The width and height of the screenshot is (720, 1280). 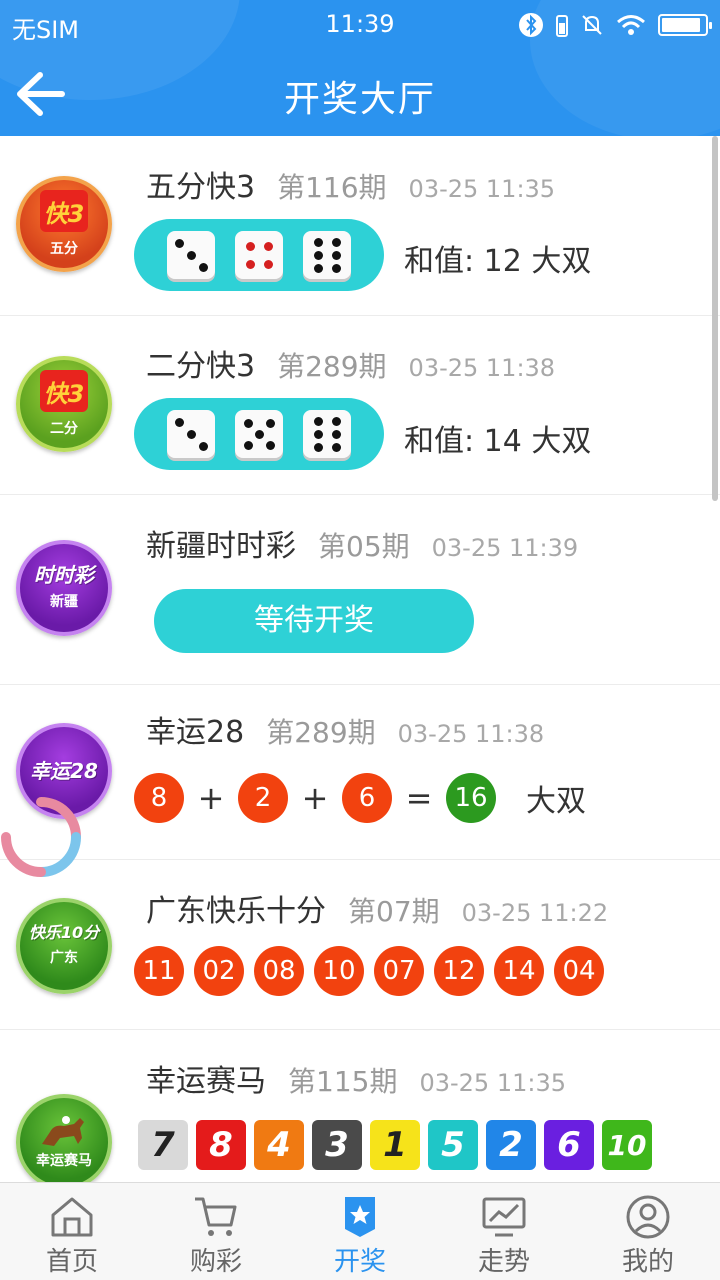 I want to click on result-ball: 02, so click(x=219, y=971).